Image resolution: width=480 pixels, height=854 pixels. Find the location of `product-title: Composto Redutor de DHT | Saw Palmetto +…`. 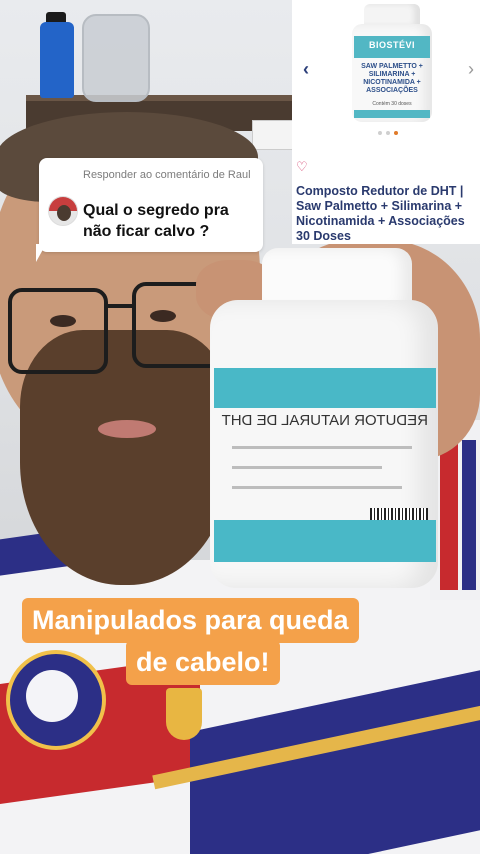

product-title: Composto Redutor de DHT | Saw Palmetto +… is located at coordinates (387, 214).